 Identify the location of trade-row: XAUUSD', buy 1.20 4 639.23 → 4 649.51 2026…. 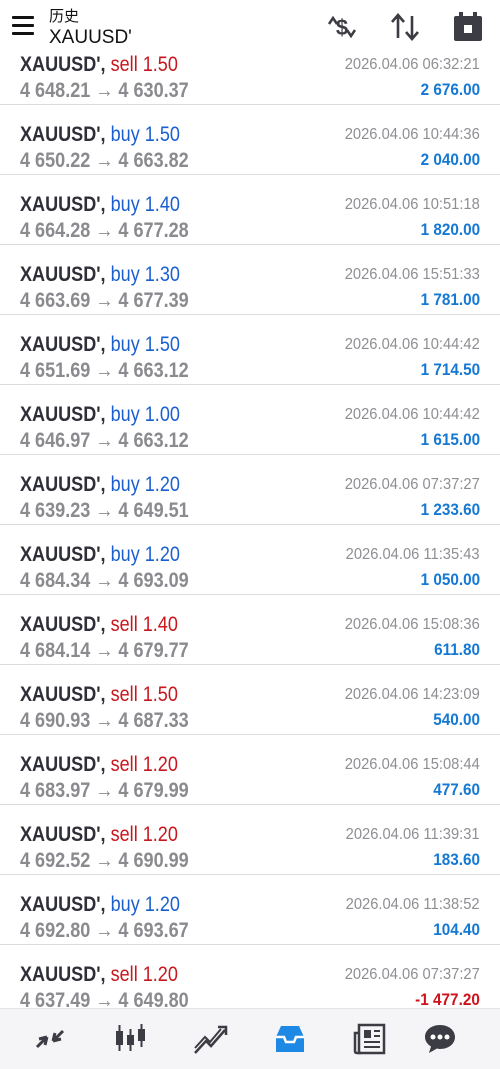
(250, 490).